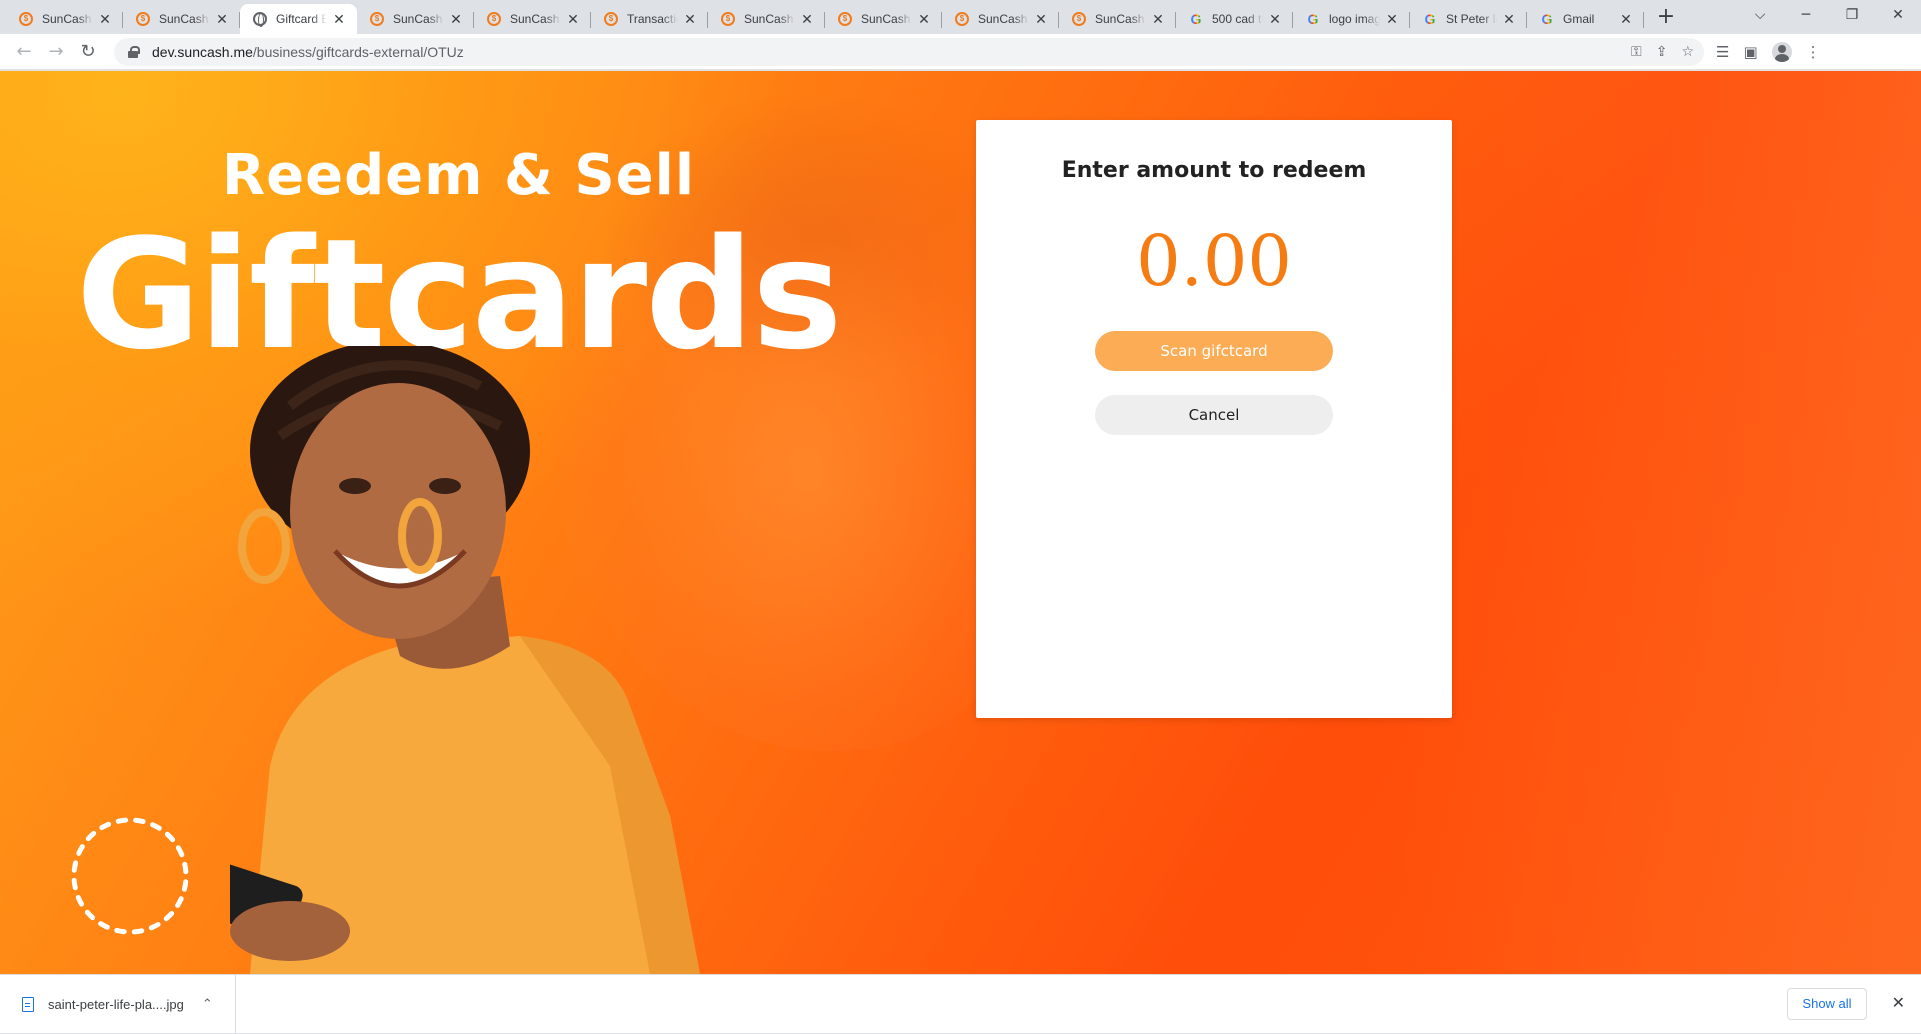 The height and width of the screenshot is (1034, 1921). I want to click on hero-subtitle: Reedem & Sell, so click(459, 175).